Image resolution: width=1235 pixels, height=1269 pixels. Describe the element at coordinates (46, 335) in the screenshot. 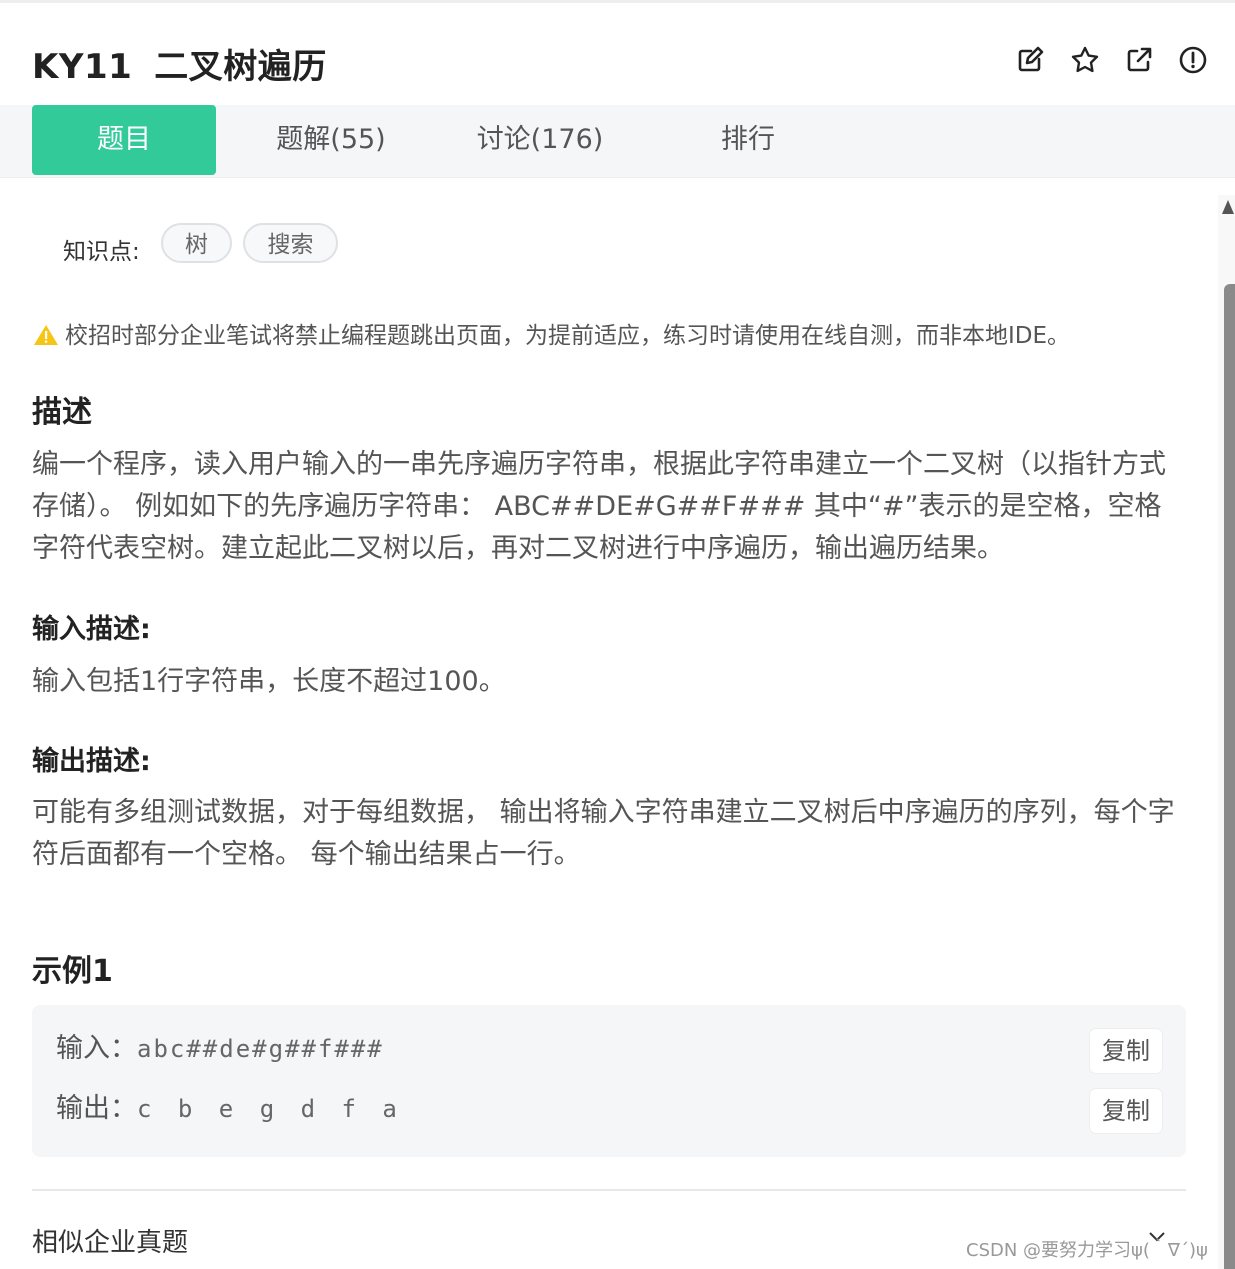

I see `warning-icon` at that location.